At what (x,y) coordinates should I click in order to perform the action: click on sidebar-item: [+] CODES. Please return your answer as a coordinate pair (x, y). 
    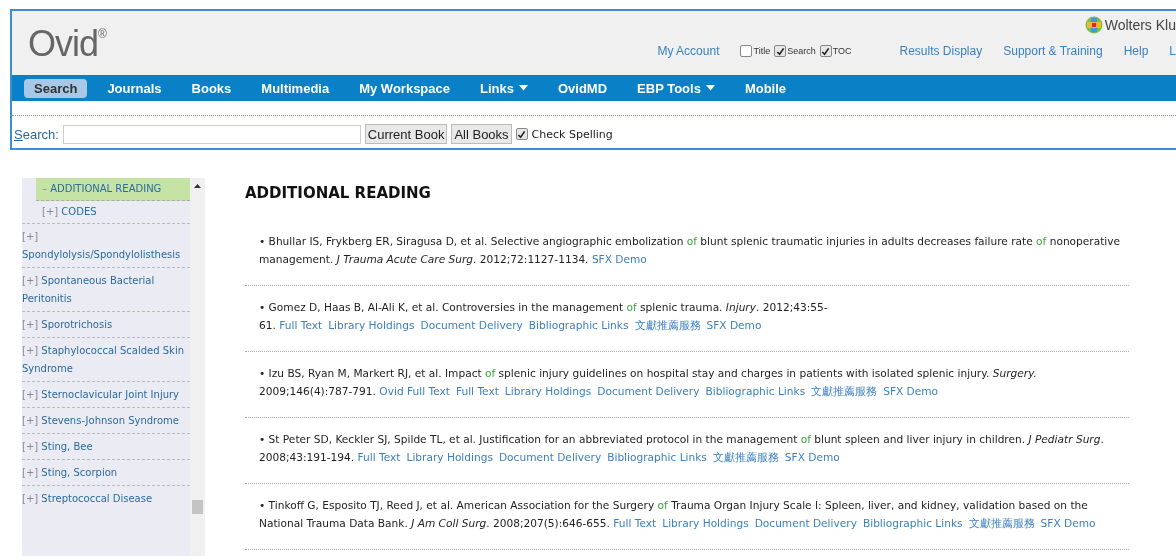
    Looking at the image, I should click on (106, 212).